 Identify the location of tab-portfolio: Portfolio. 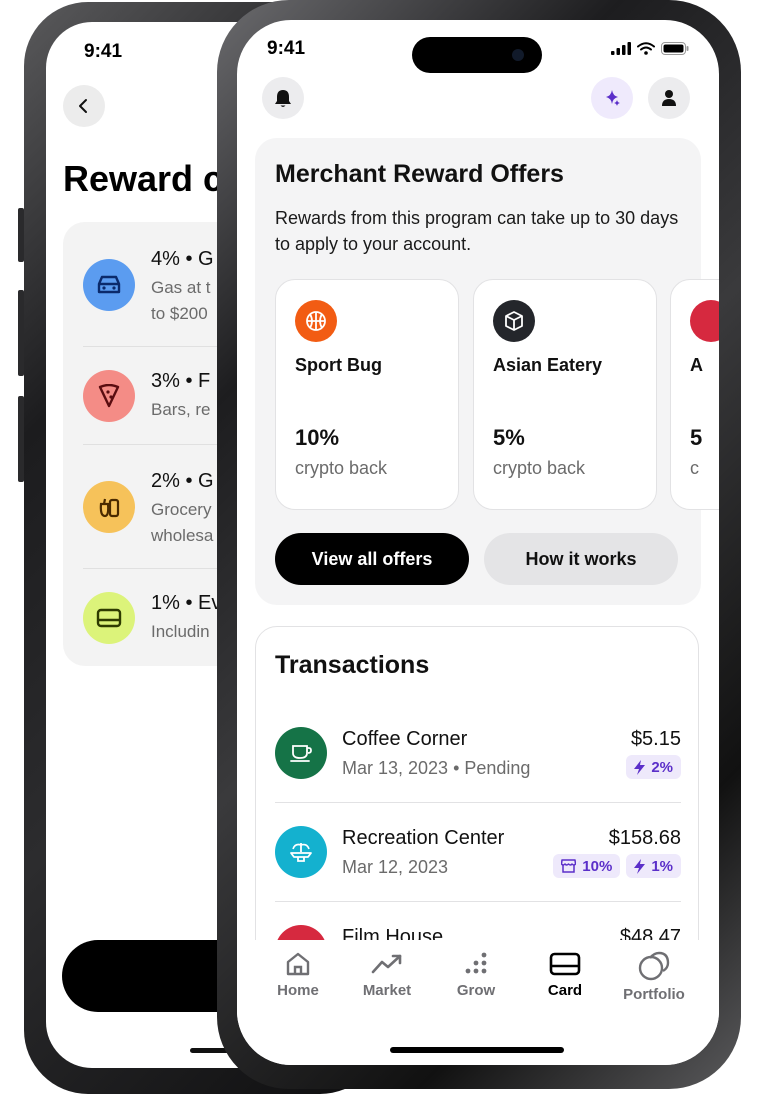
(654, 976).